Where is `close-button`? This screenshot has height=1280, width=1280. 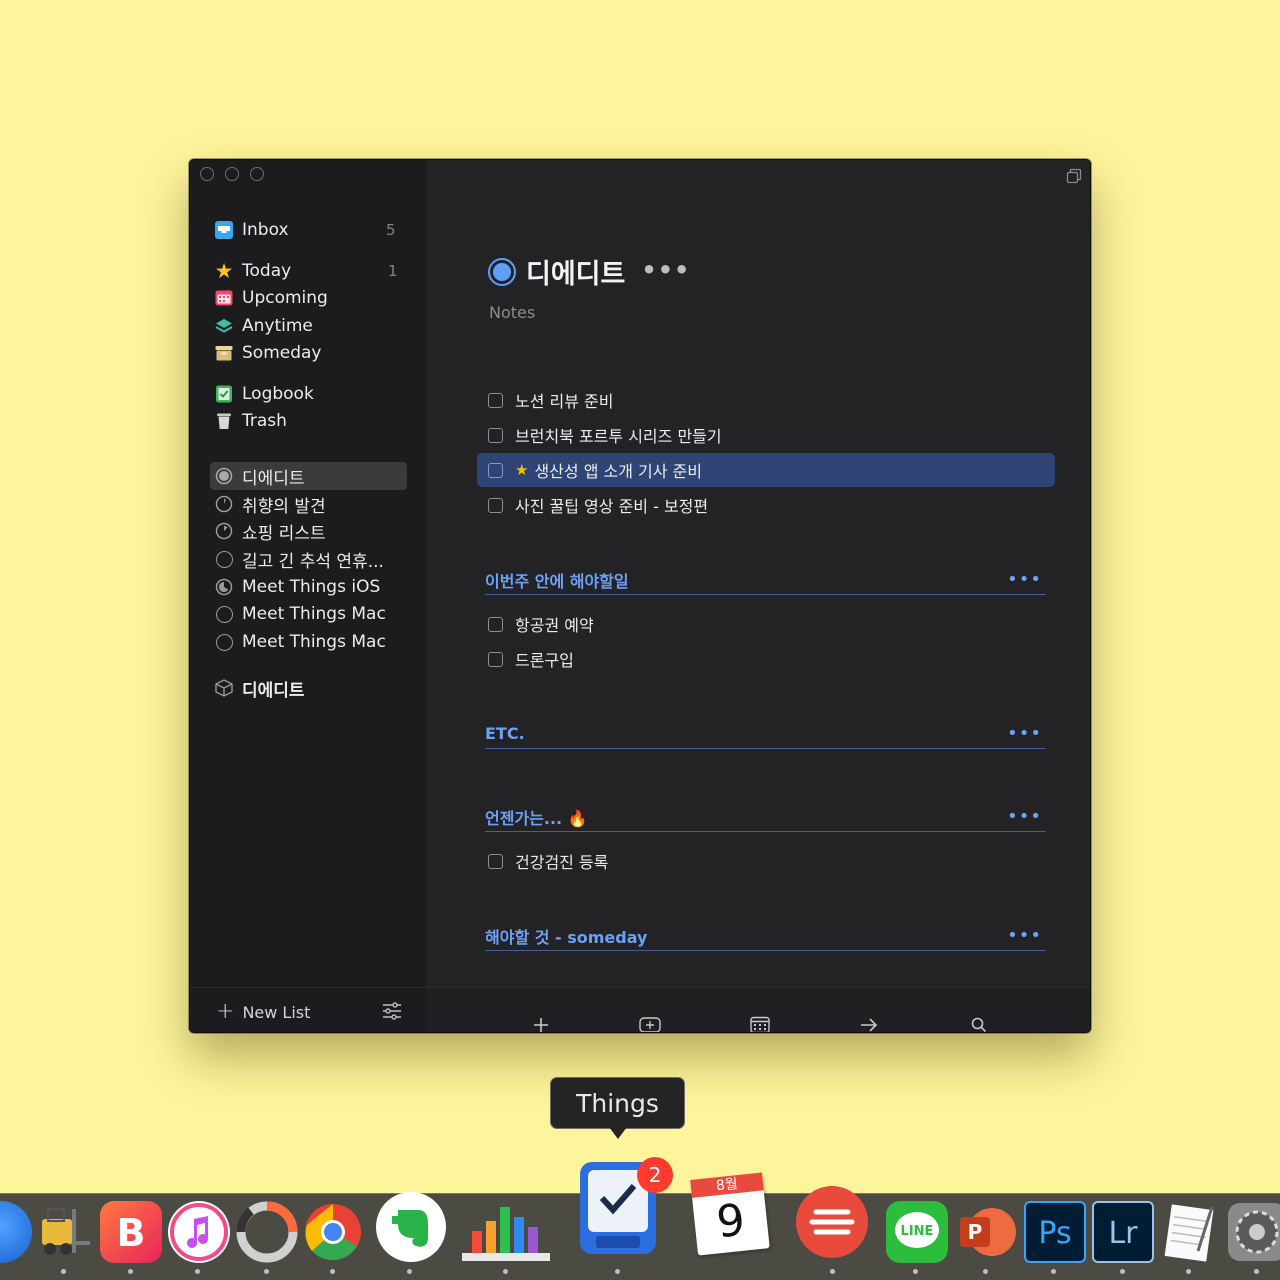 close-button is located at coordinates (207, 174).